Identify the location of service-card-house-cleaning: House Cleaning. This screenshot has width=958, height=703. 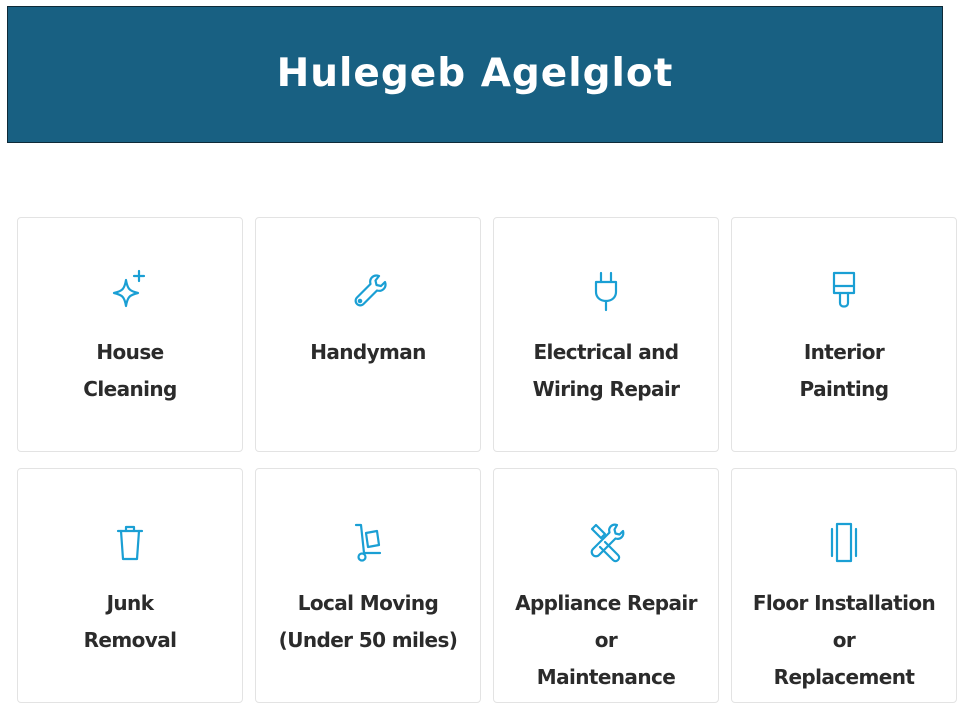
(130, 334).